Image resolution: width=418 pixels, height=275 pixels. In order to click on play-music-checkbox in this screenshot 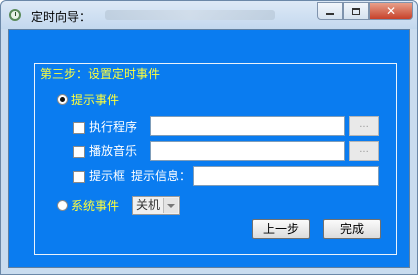, I will do `click(79, 152)`.